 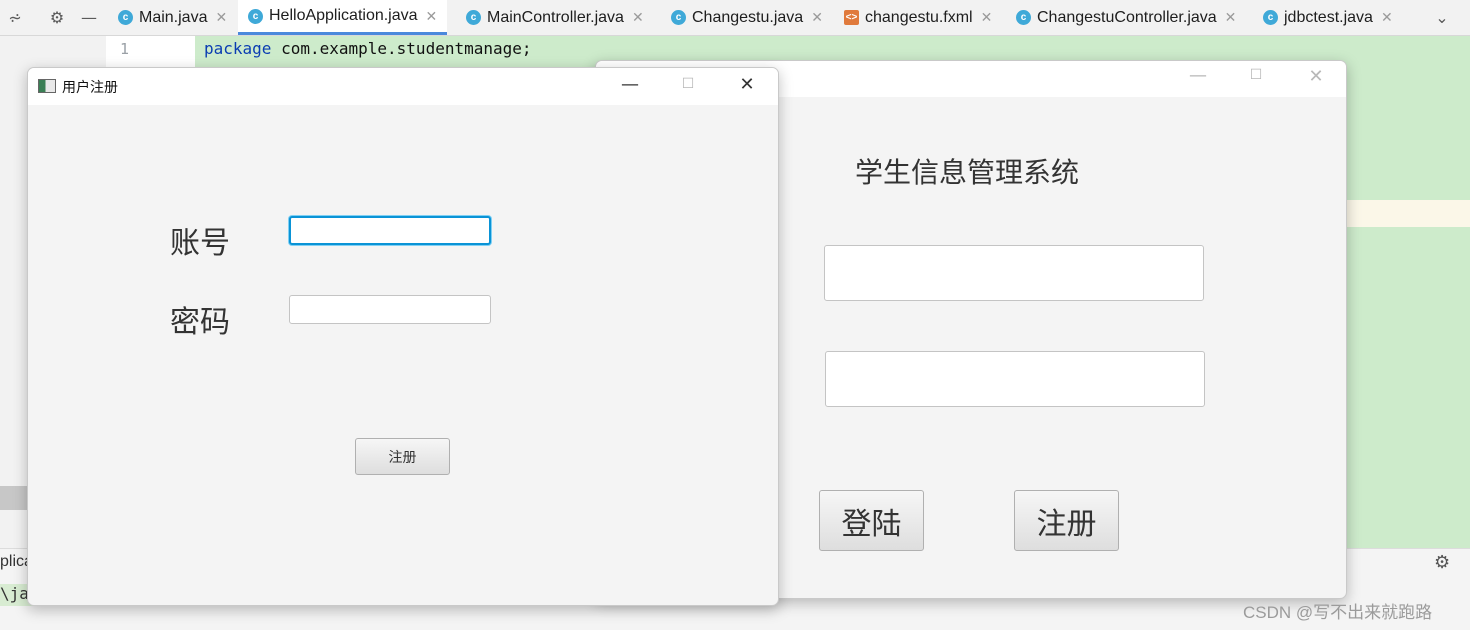 I want to click on chevron-down-icon: ⌄, so click(x=1442, y=18).